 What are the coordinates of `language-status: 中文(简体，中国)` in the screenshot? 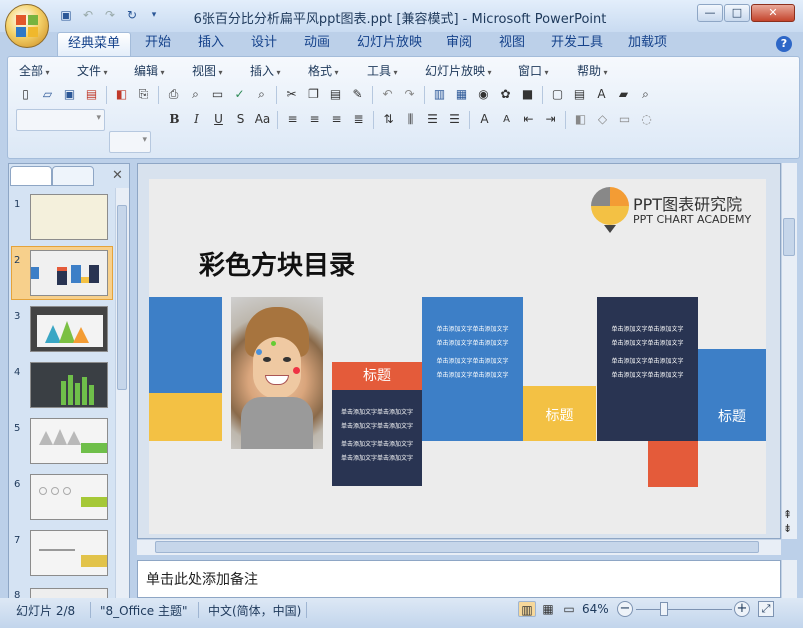 It's located at (254, 610).